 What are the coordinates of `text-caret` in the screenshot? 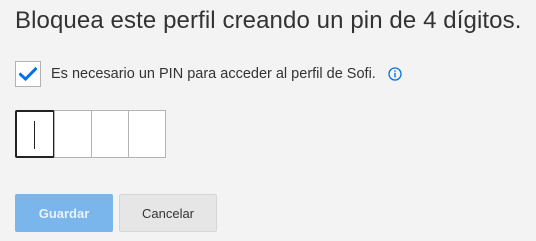 It's located at (34, 135).